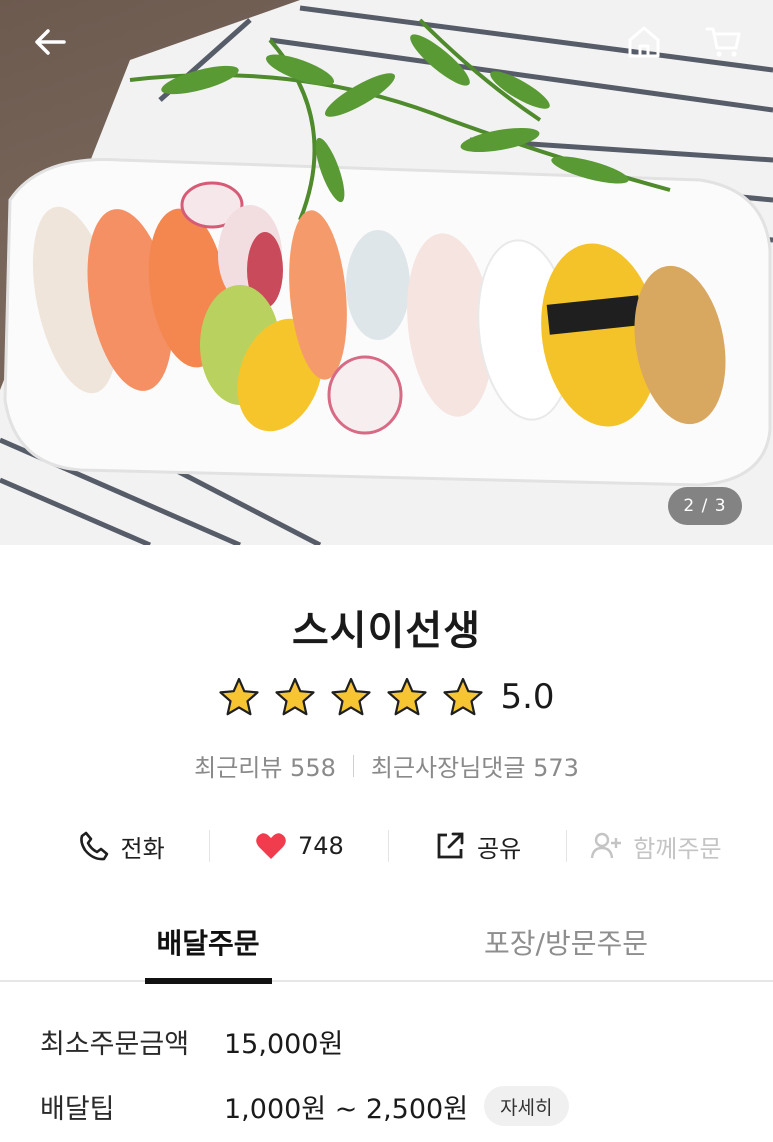  Describe the element at coordinates (450, 845) in the screenshot. I see `share-icon` at that location.